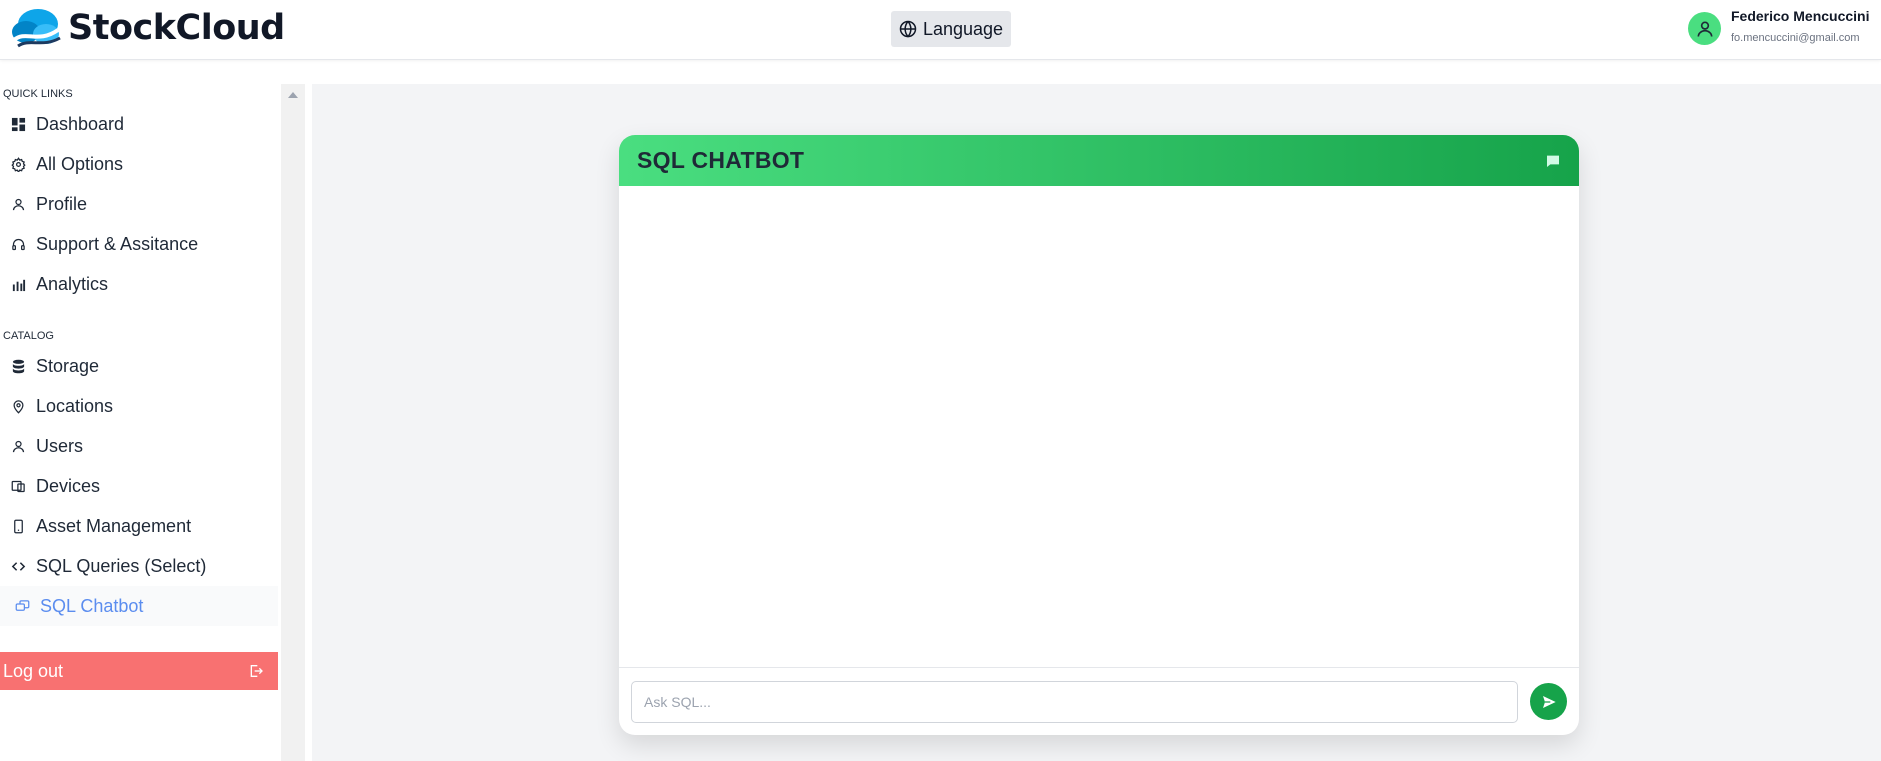 The width and height of the screenshot is (1881, 761). Describe the element at coordinates (293, 422) in the screenshot. I see `sidebar-scrollbar` at that location.